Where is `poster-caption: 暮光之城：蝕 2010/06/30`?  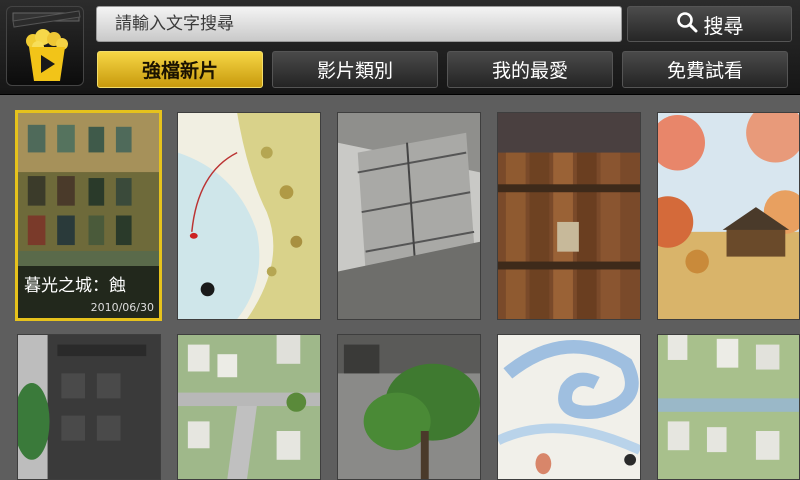 poster-caption: 暮光之城：蝕 2010/06/30 is located at coordinates (88, 292).